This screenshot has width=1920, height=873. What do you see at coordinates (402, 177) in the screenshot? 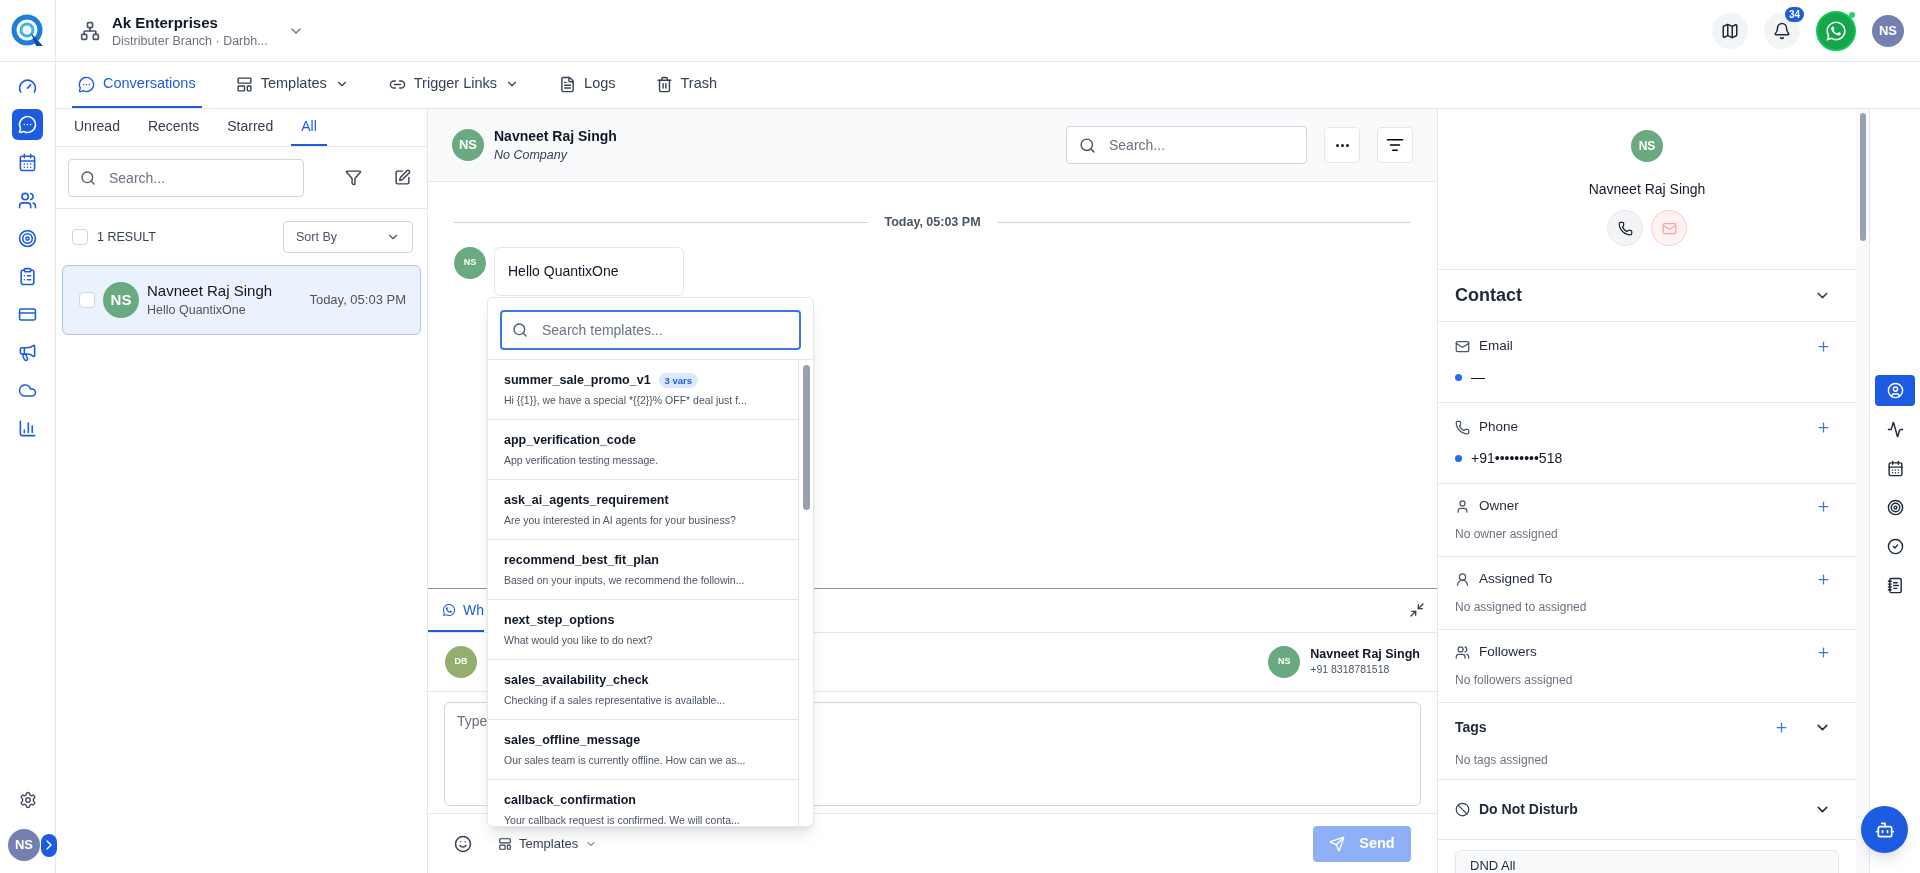
I see `compose-icon` at bounding box center [402, 177].